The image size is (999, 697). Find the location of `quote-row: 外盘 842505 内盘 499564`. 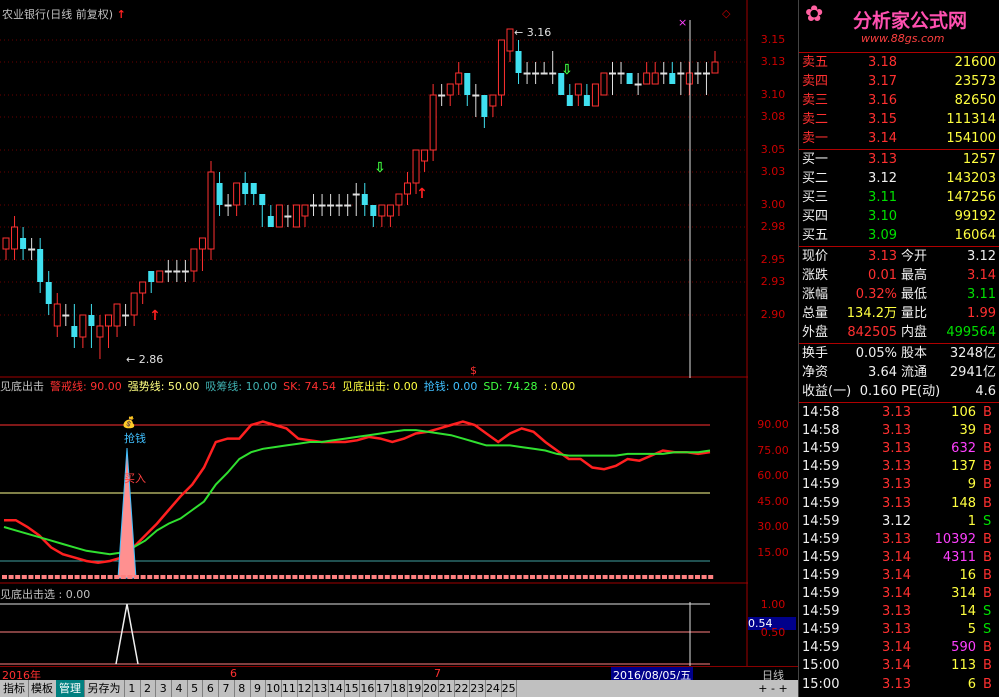

quote-row: 外盘 842505 内盘 499564 is located at coordinates (899, 333).